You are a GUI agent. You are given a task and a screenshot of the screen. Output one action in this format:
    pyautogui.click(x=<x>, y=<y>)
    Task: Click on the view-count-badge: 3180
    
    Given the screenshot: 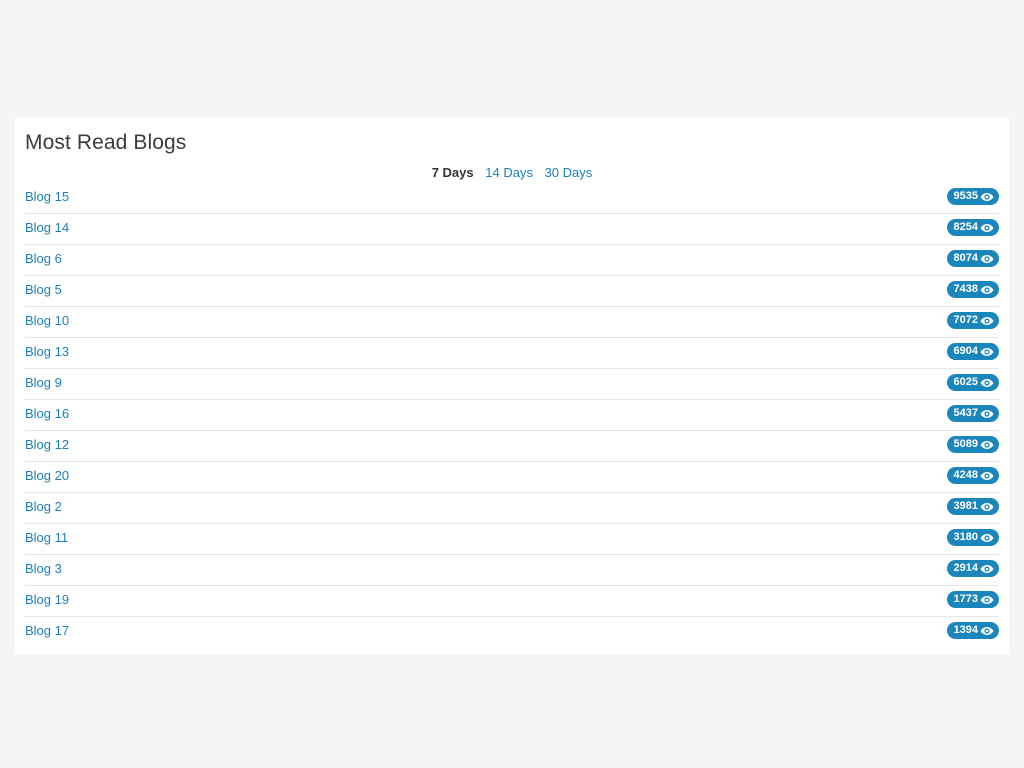 What is the action you would take?
    pyautogui.click(x=972, y=537)
    